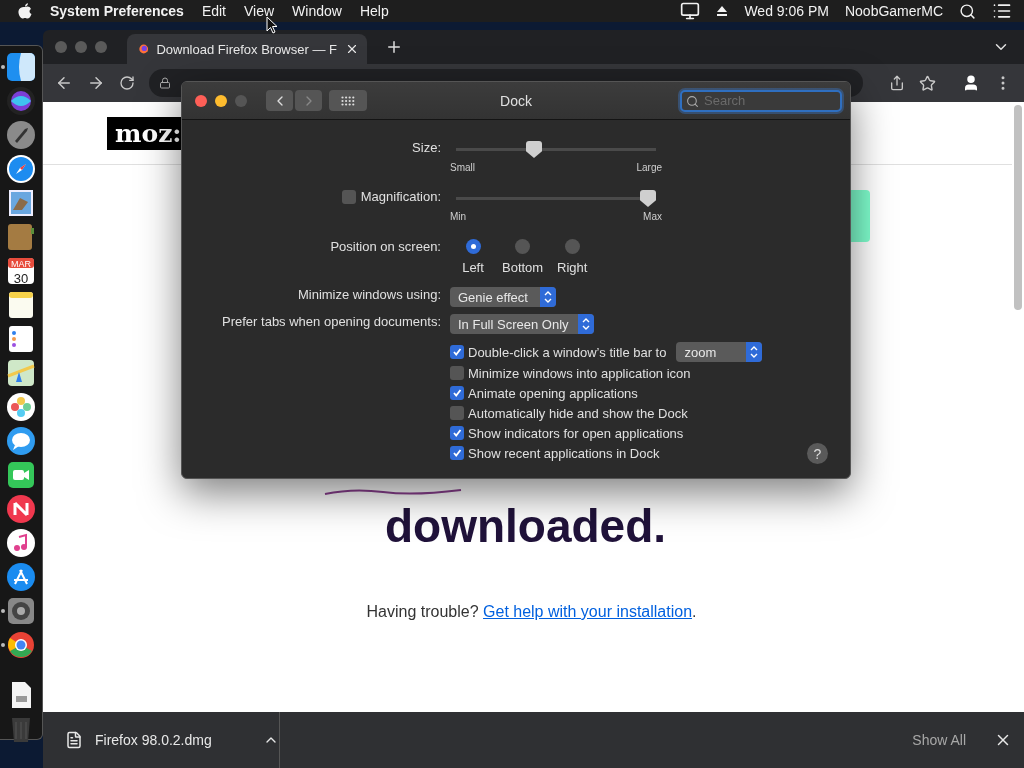  What do you see at coordinates (21, 543) in the screenshot?
I see `music-note-icon` at bounding box center [21, 543].